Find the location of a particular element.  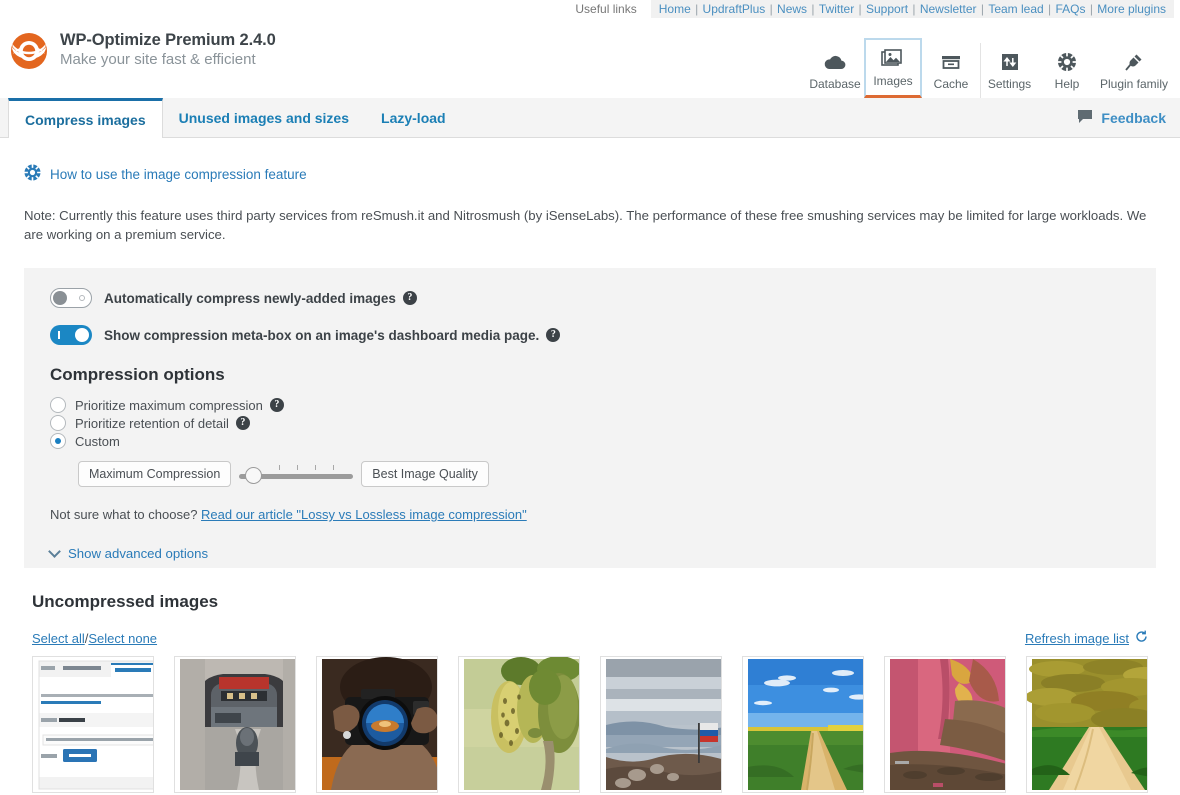

radio-max-compression-label-group: Prioritize maximum compression ? is located at coordinates (179, 405).